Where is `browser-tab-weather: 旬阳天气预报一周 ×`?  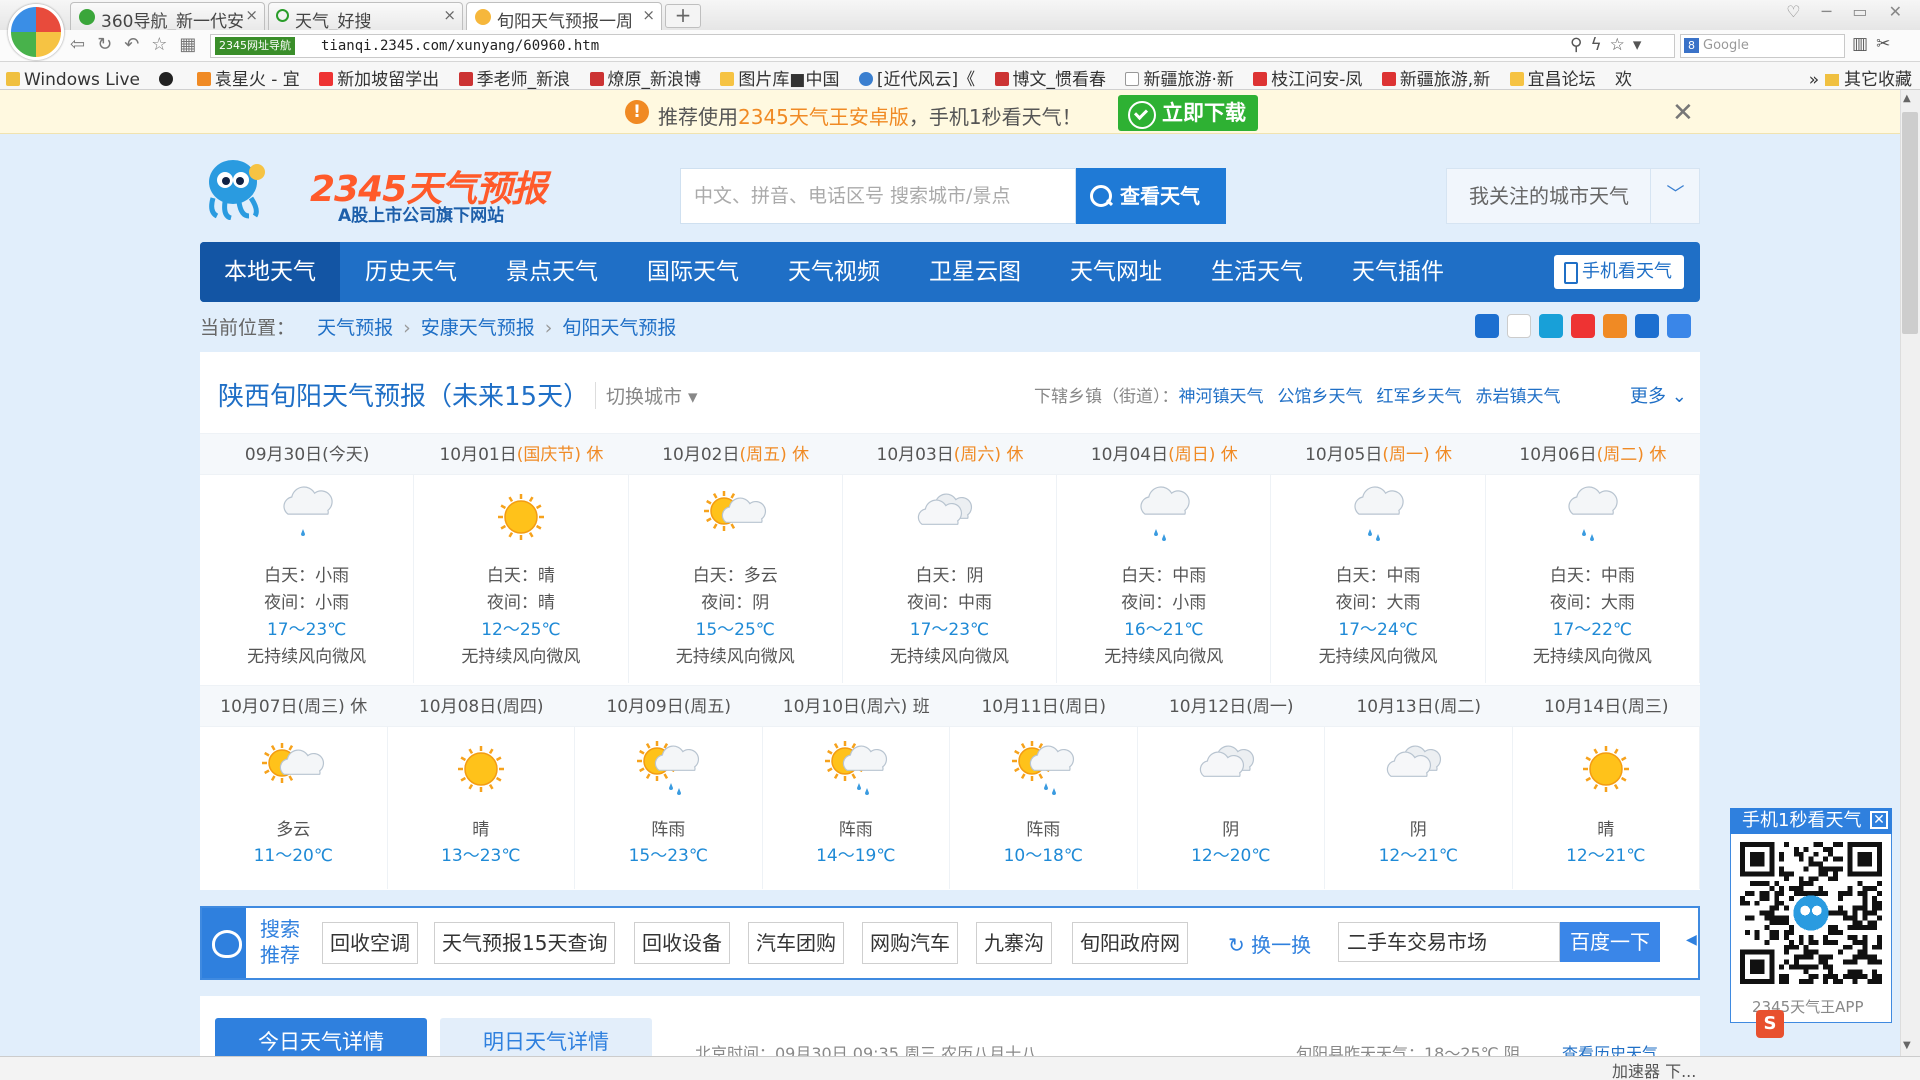
browser-tab-weather: 旬阳天气预报一周 × is located at coordinates (564, 16).